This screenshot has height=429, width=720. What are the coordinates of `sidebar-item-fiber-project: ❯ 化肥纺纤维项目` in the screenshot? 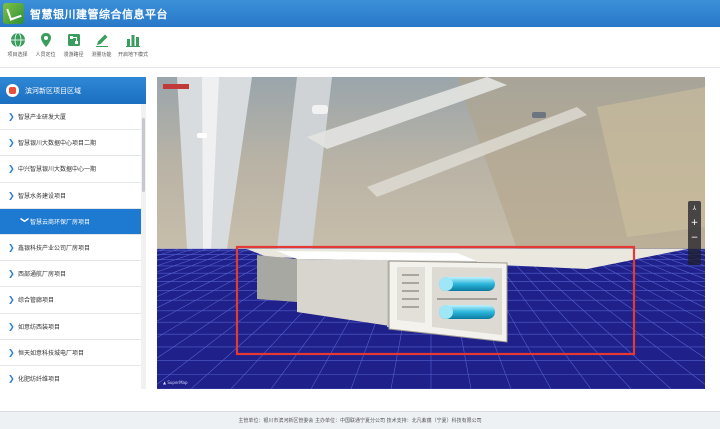 It's located at (73, 377).